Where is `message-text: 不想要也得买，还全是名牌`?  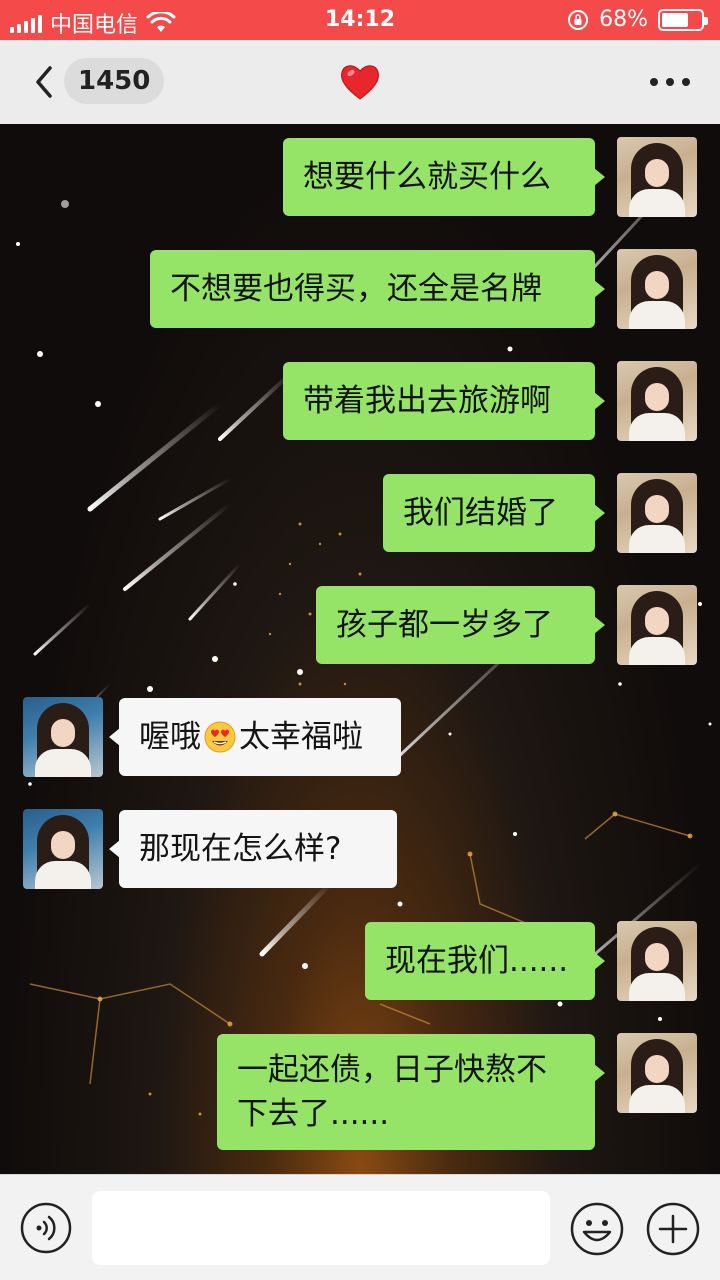 message-text: 不想要也得买，还全是名牌 is located at coordinates (356, 289).